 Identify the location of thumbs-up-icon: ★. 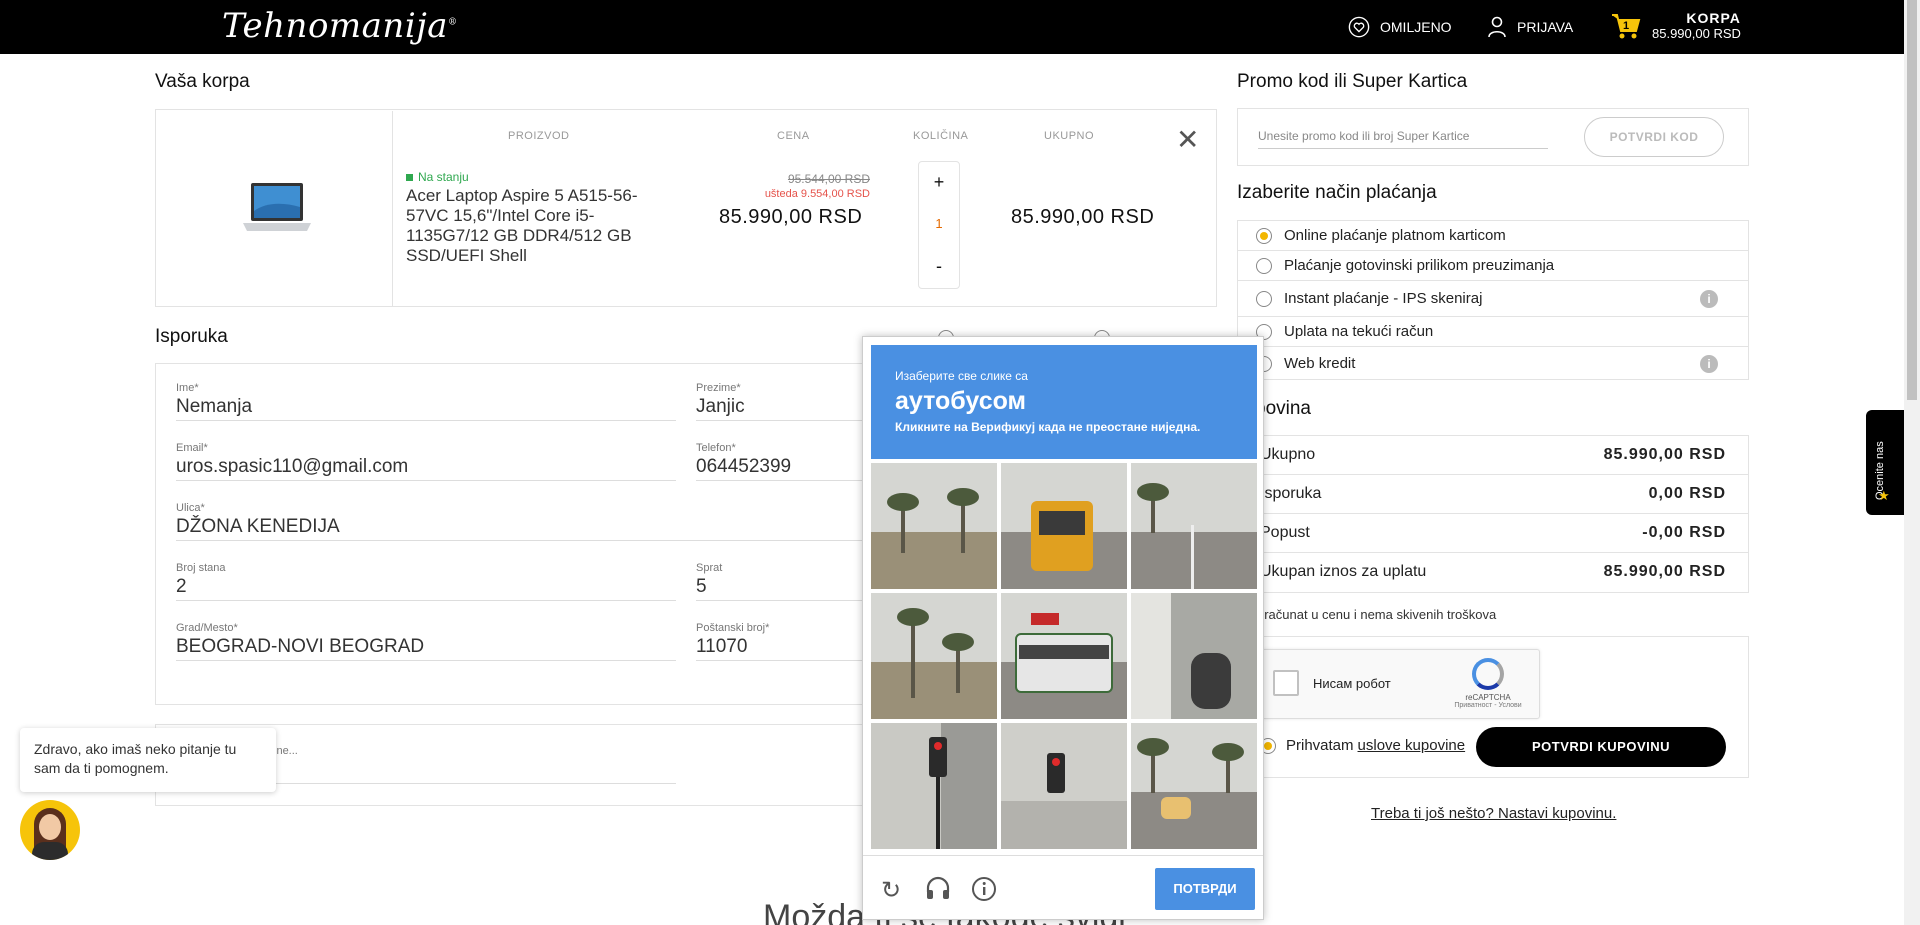
(1884, 495).